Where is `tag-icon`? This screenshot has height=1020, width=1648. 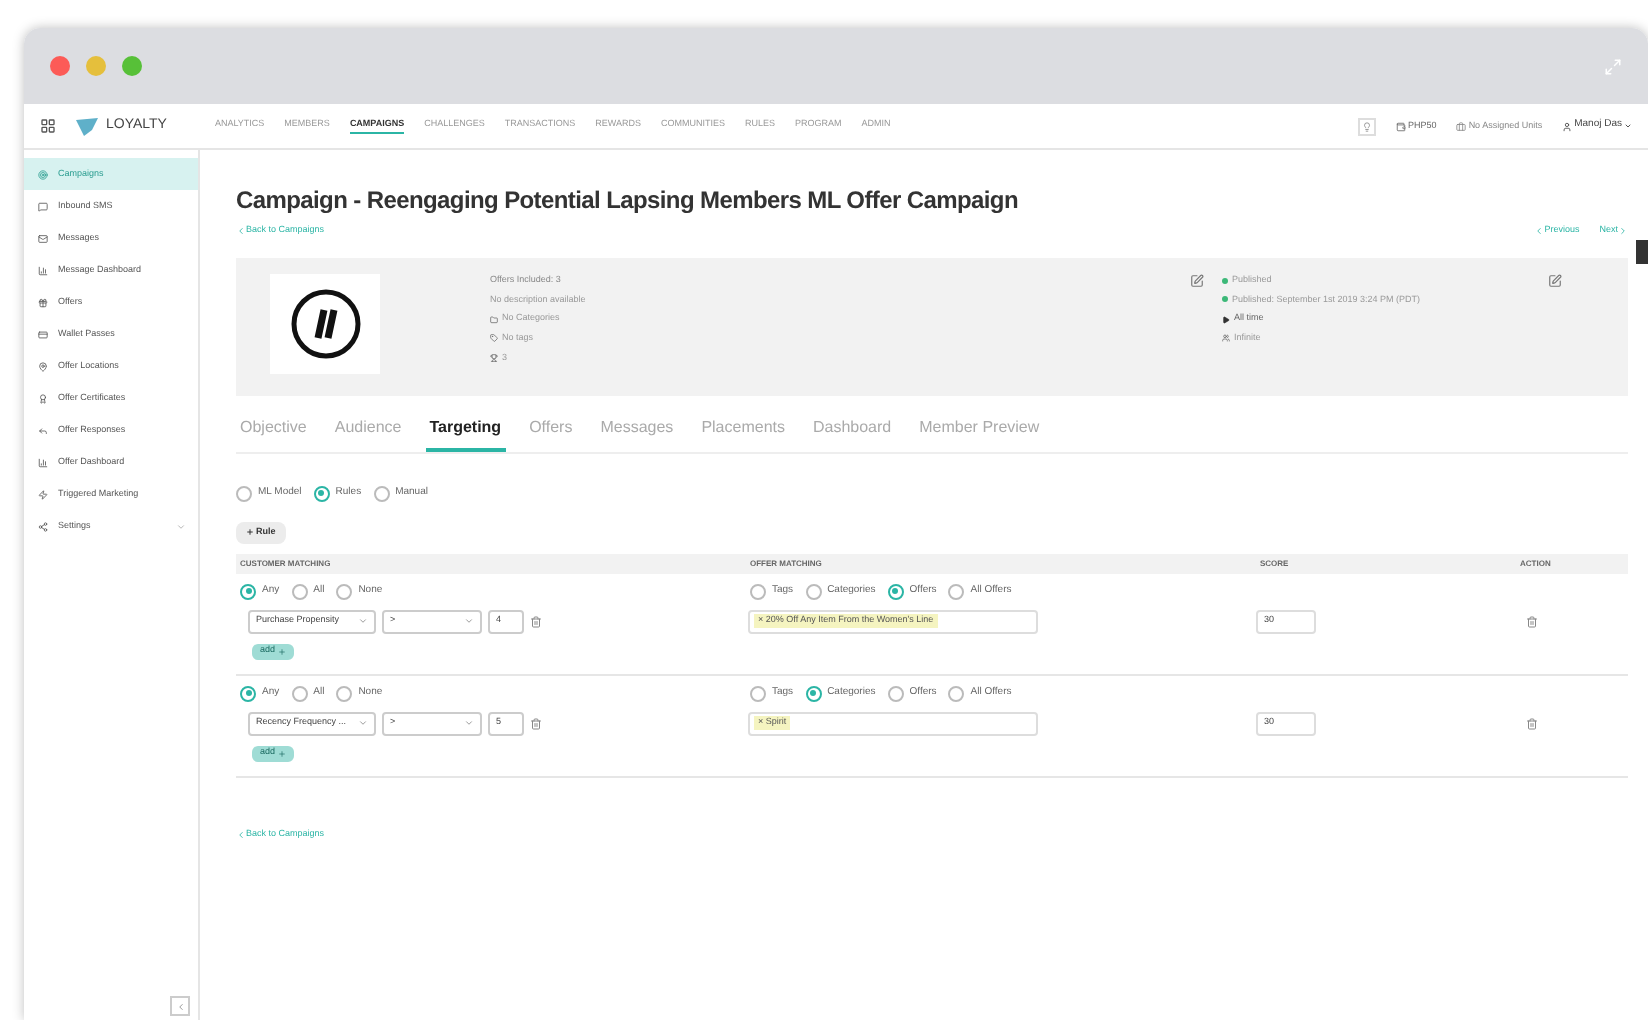
tag-icon is located at coordinates (494, 338).